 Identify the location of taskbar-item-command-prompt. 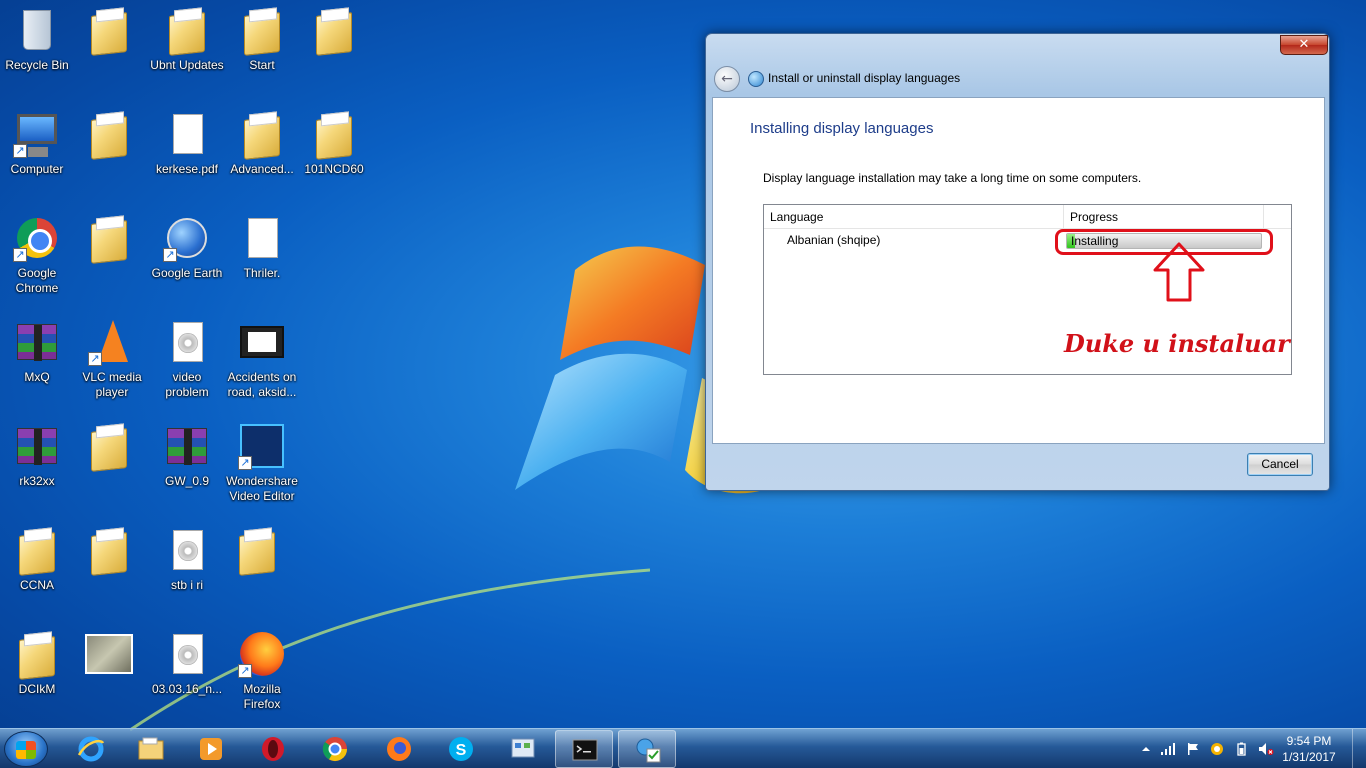
(584, 749).